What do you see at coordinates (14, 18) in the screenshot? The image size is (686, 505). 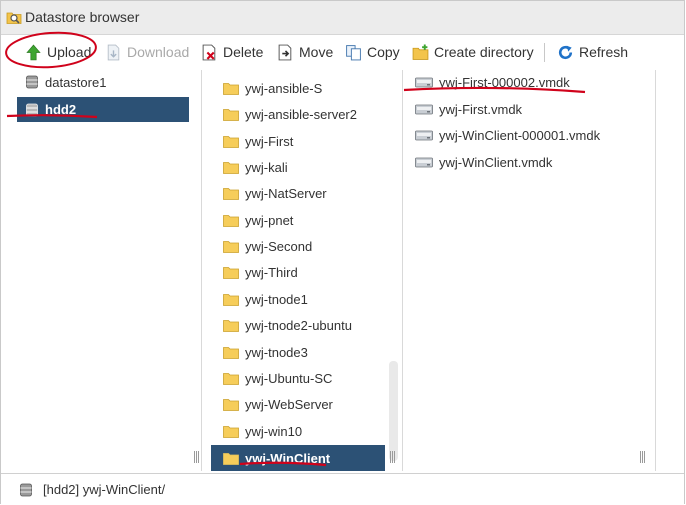 I see `search-folder-icon` at bounding box center [14, 18].